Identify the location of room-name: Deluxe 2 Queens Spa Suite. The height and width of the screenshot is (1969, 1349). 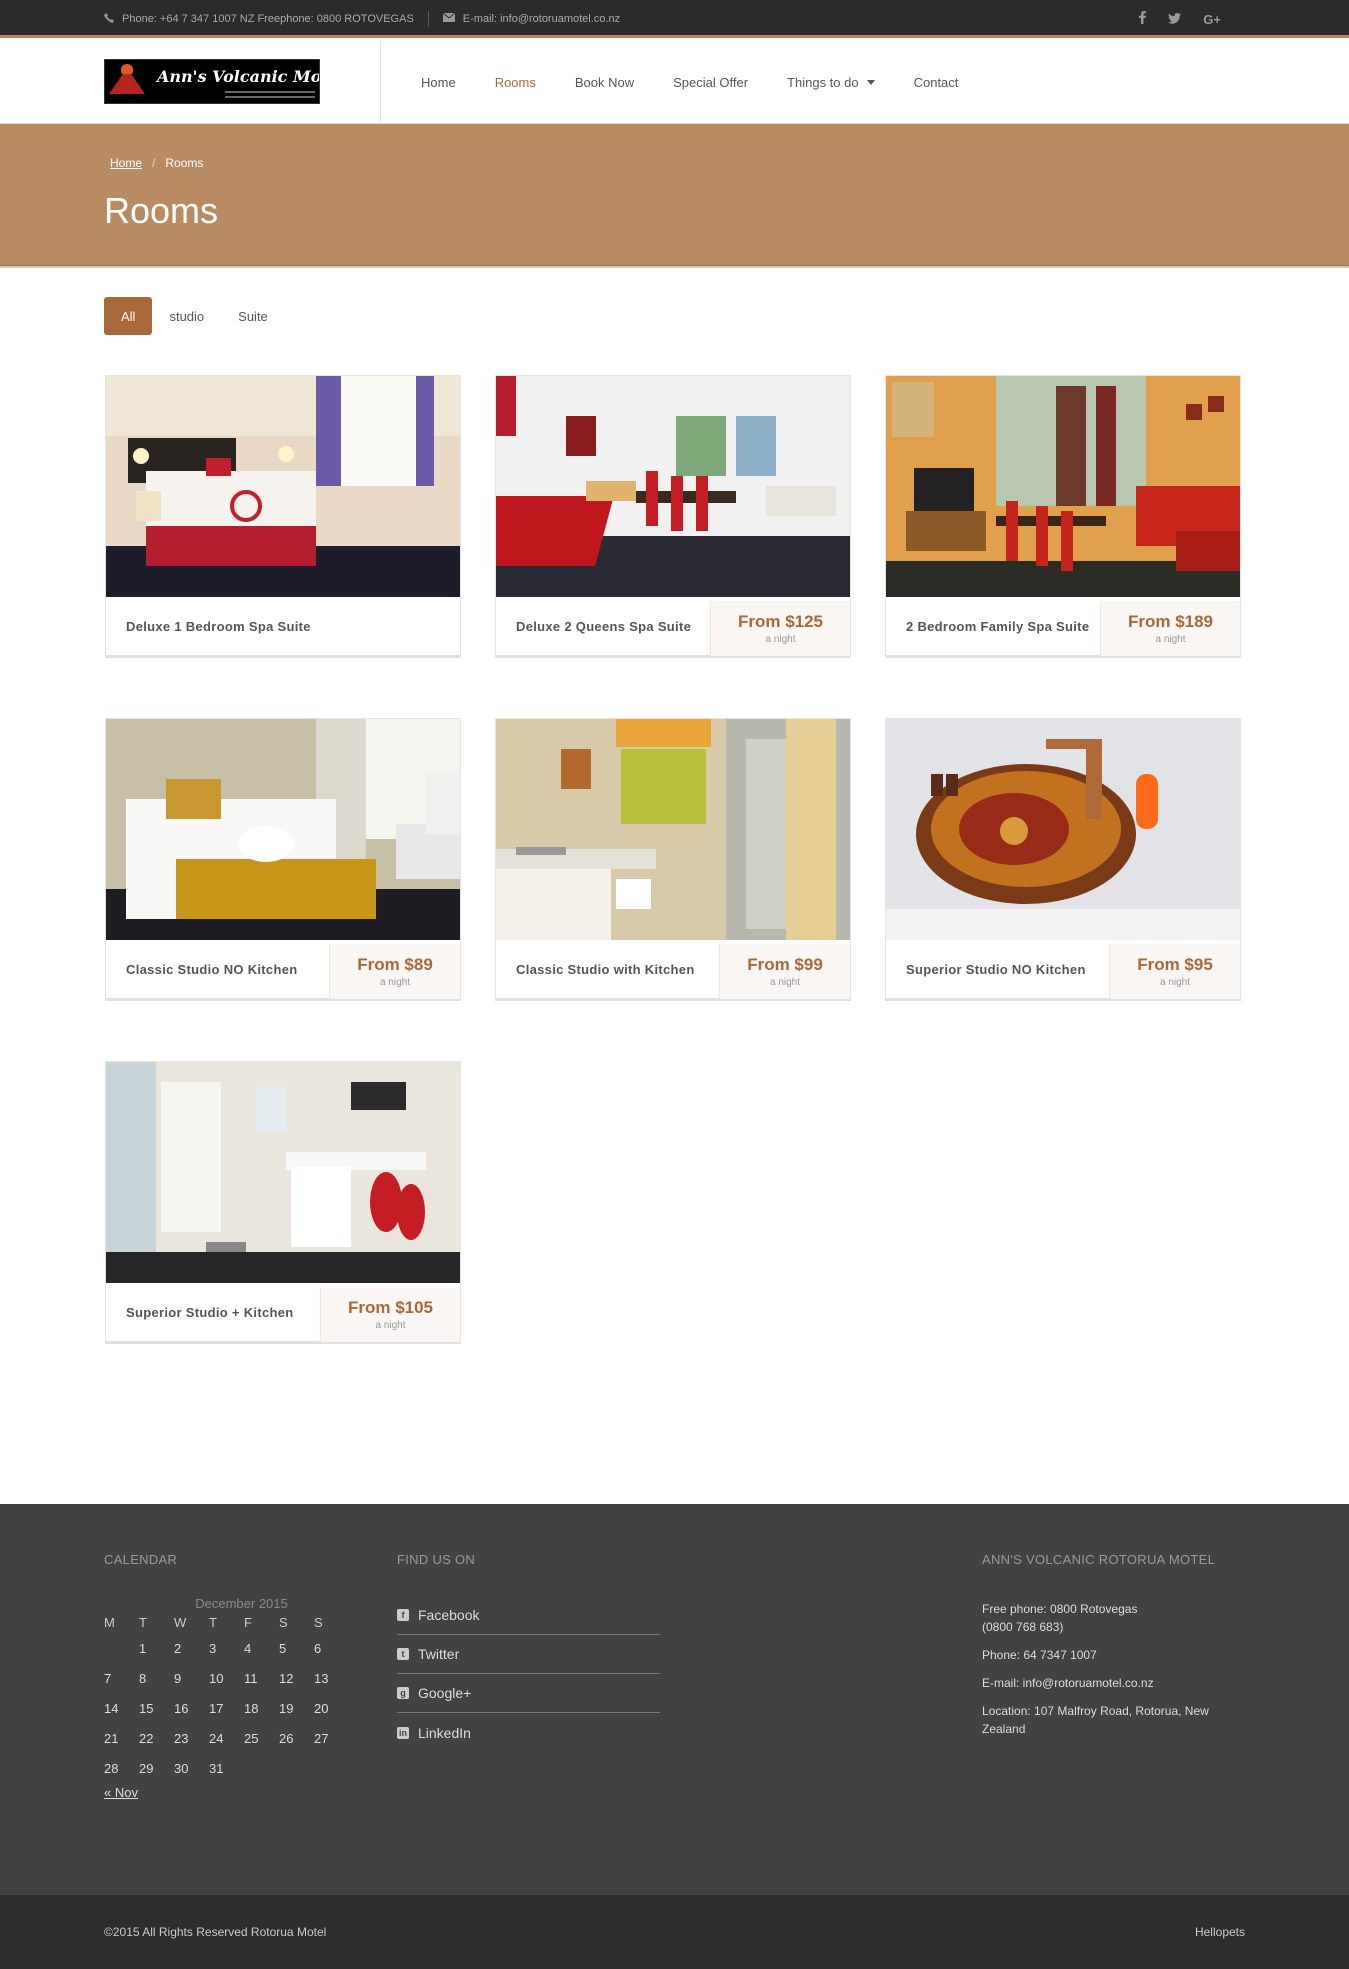
(603, 626).